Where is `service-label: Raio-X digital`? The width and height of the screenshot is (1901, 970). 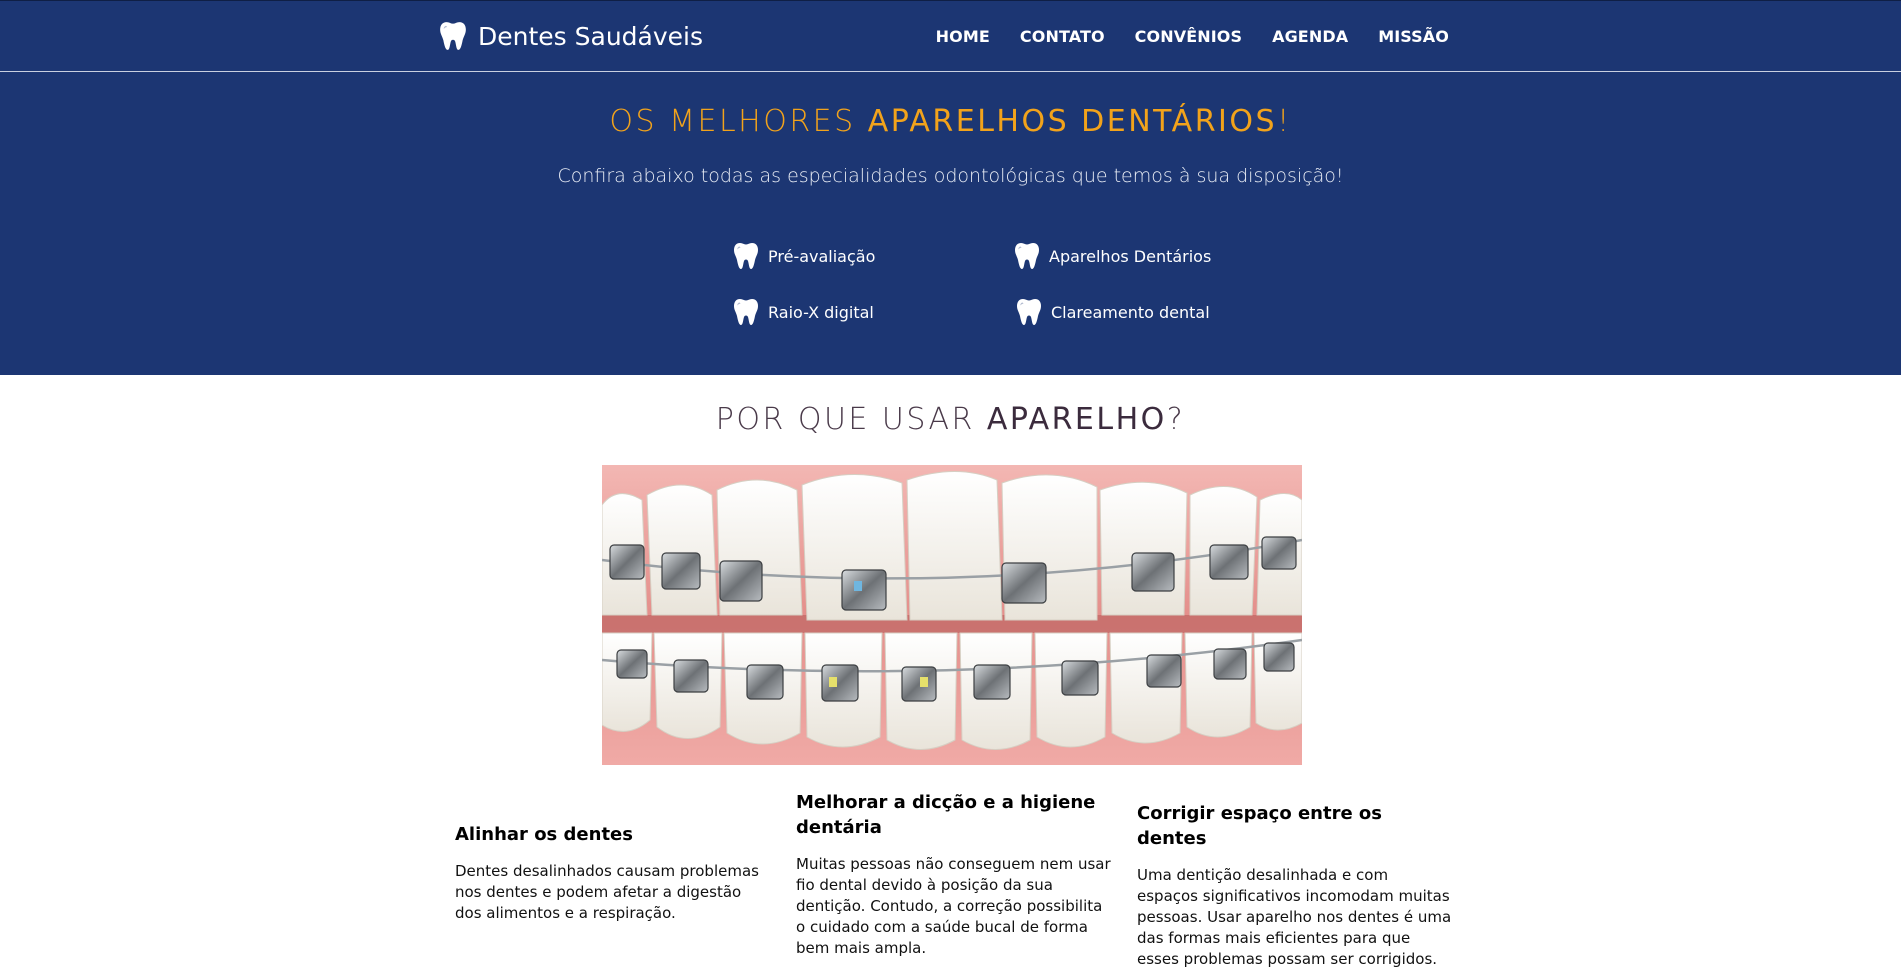
service-label: Raio-X digital is located at coordinates (821, 312).